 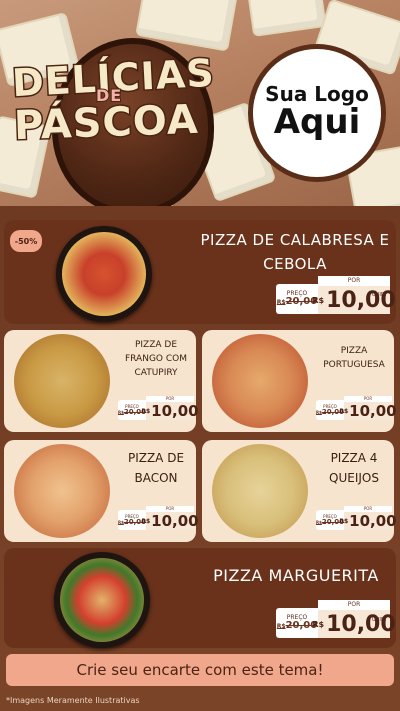 I want to click on discount-badge: -50%, so click(x=26, y=241).